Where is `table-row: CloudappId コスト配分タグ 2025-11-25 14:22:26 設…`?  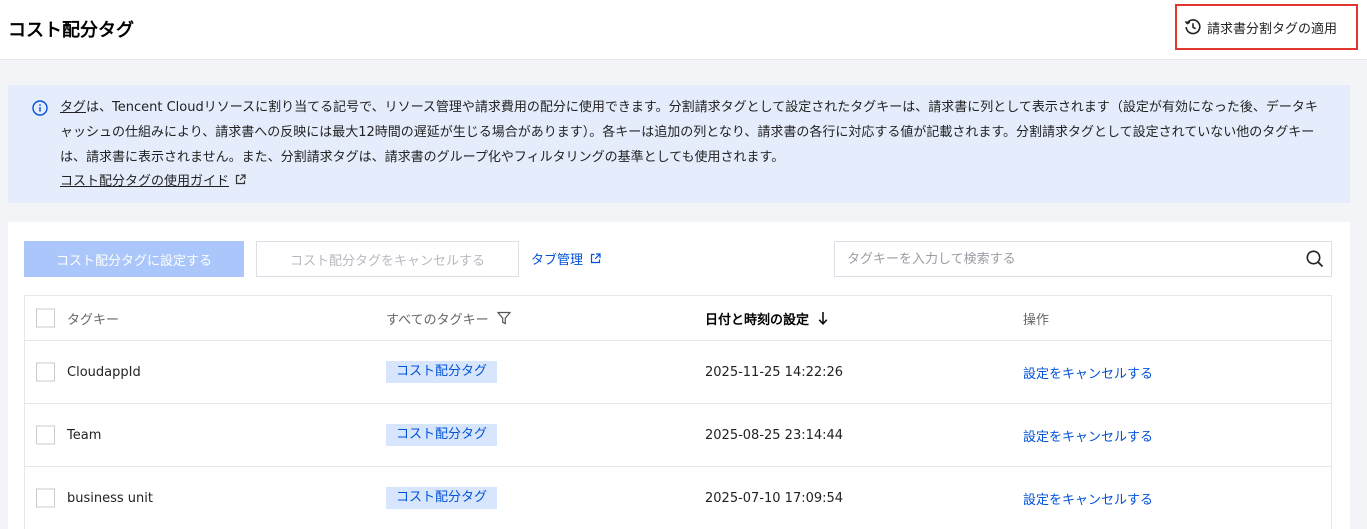 table-row: CloudappId コスト配分タグ 2025-11-25 14:22:26 設… is located at coordinates (678, 372).